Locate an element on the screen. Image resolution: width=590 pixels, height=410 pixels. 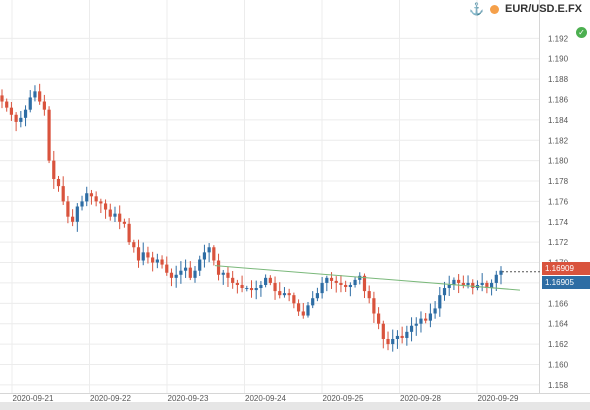
ask-price-tag: 1.16905 is located at coordinates (566, 282).